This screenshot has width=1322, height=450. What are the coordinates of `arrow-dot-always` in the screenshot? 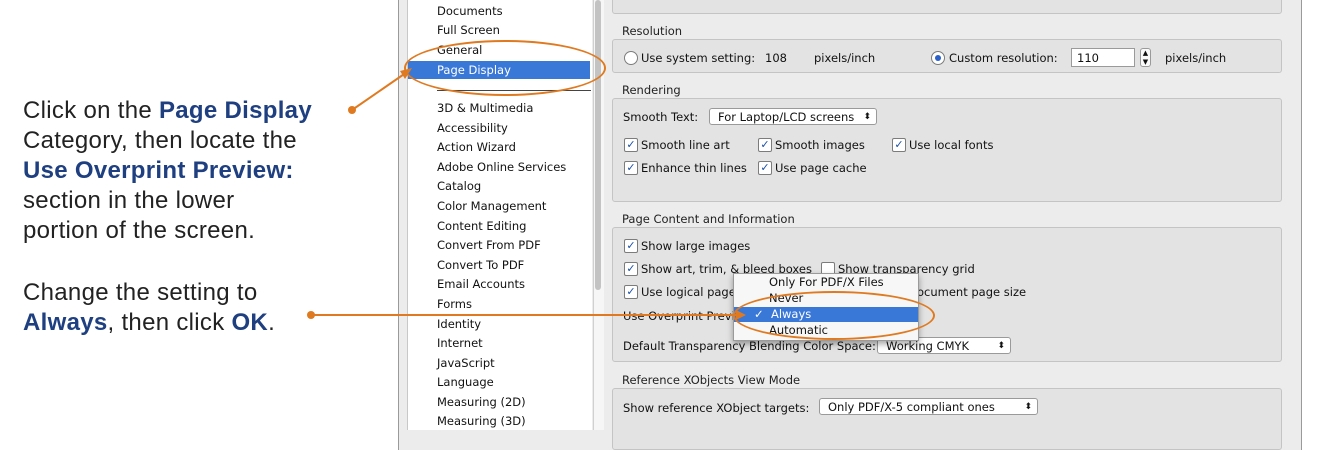 It's located at (311, 315).